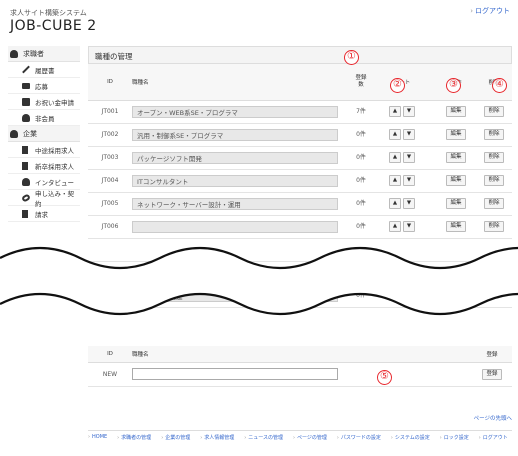 This screenshot has height=456, width=518. I want to click on sidebar-item-gift: お祝い金申請, so click(44, 102).